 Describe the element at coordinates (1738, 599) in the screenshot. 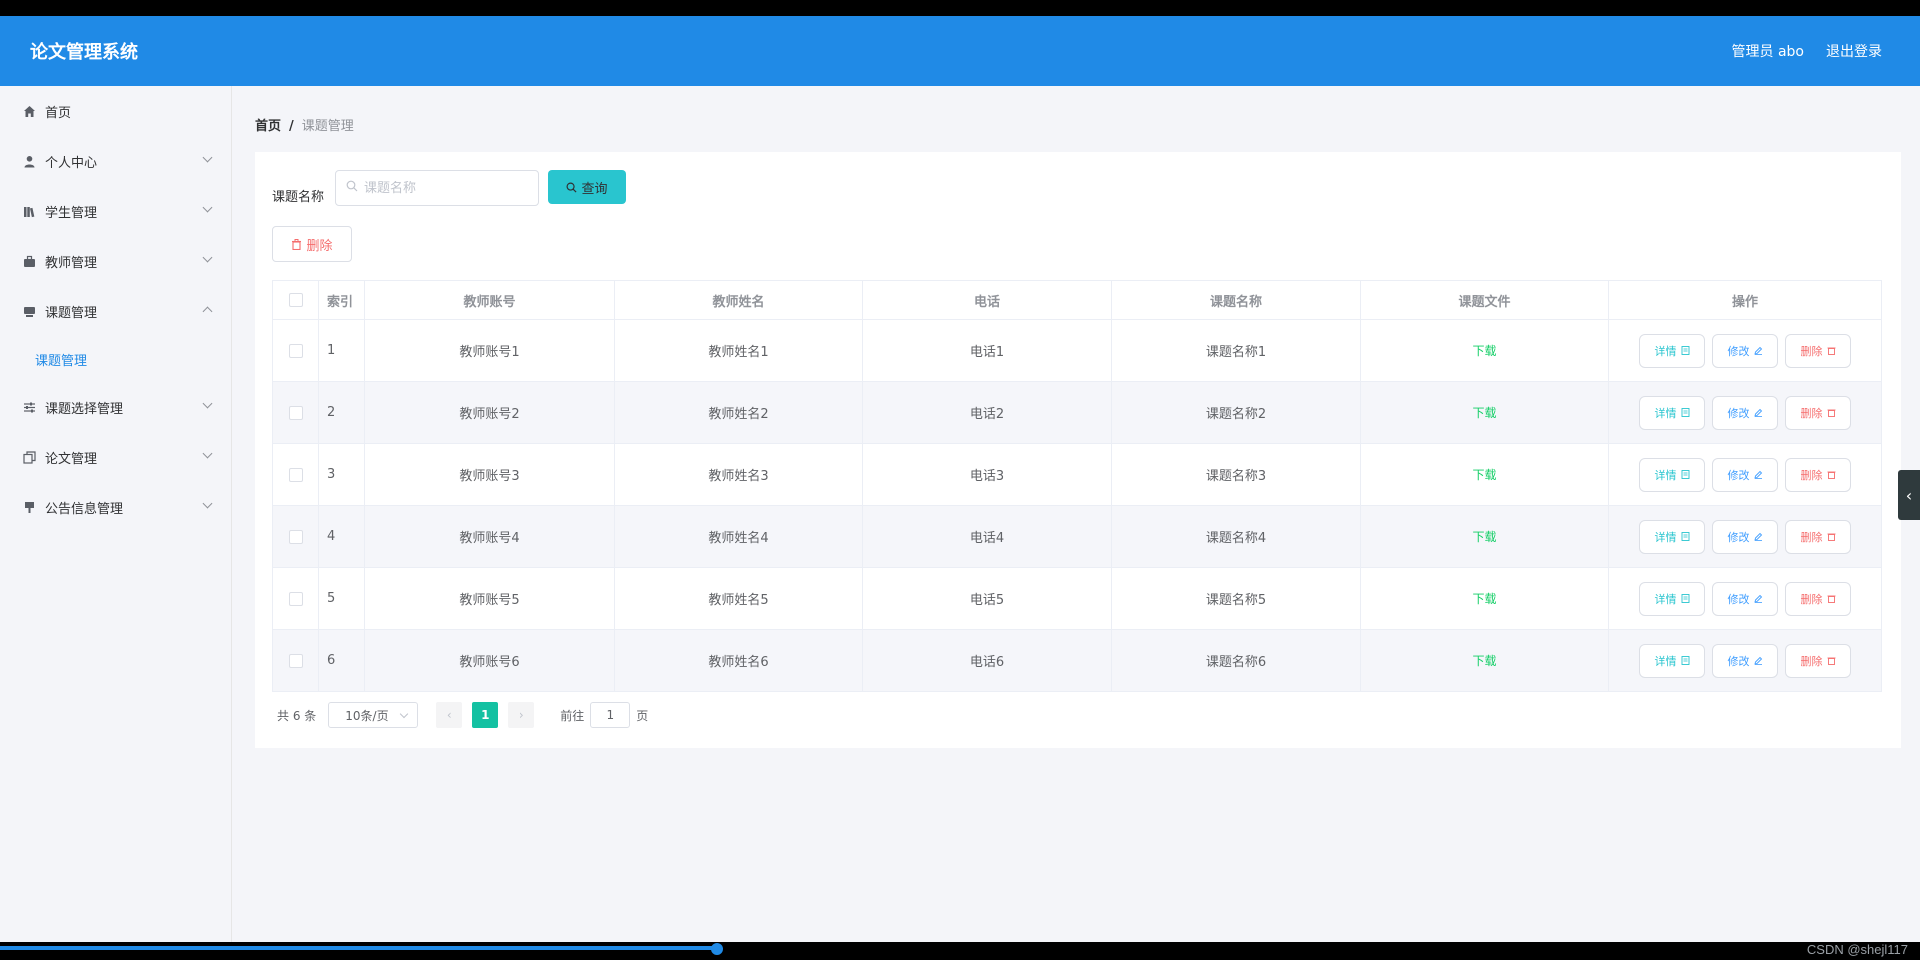

I see `edit-label: 修改` at that location.